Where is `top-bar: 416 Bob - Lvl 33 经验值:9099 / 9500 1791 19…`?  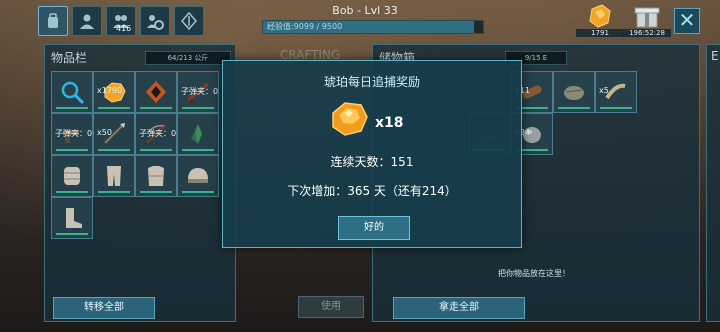
top-bar: 416 Bob - Lvl 33 经验值:9099 / 9500 1791 19… is located at coordinates (360, 20).